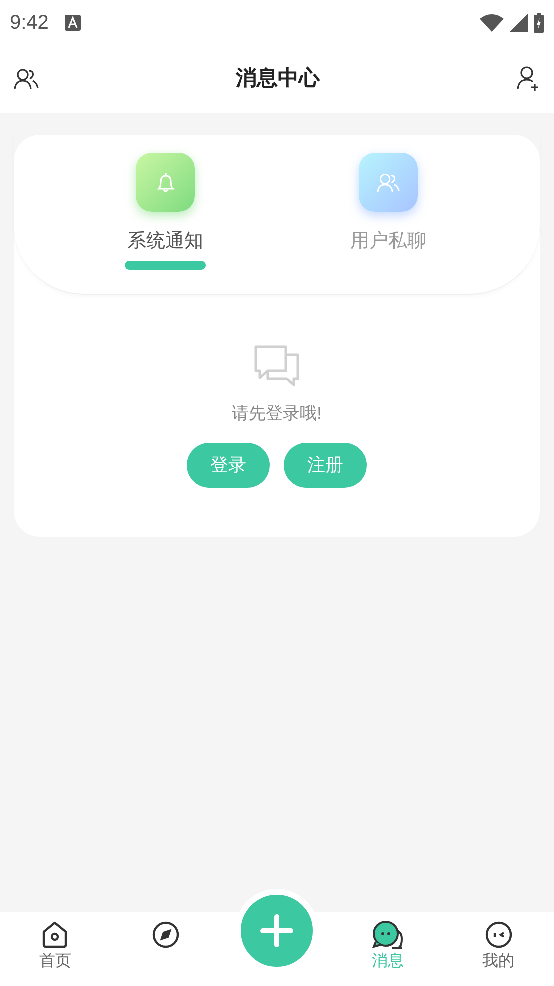 The height and width of the screenshot is (986, 554). I want to click on category-tab: 系统通知, so click(165, 249).